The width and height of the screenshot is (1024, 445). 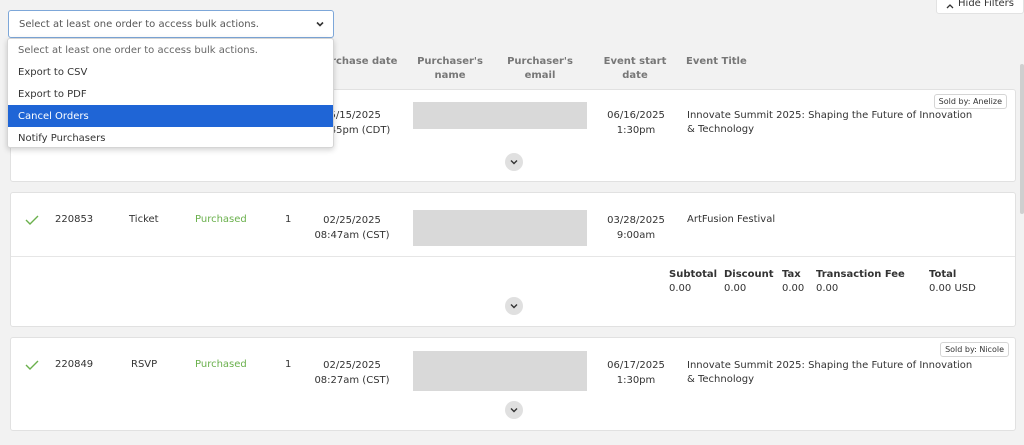 What do you see at coordinates (74, 219) in the screenshot?
I see `order-id: 220853` at bounding box center [74, 219].